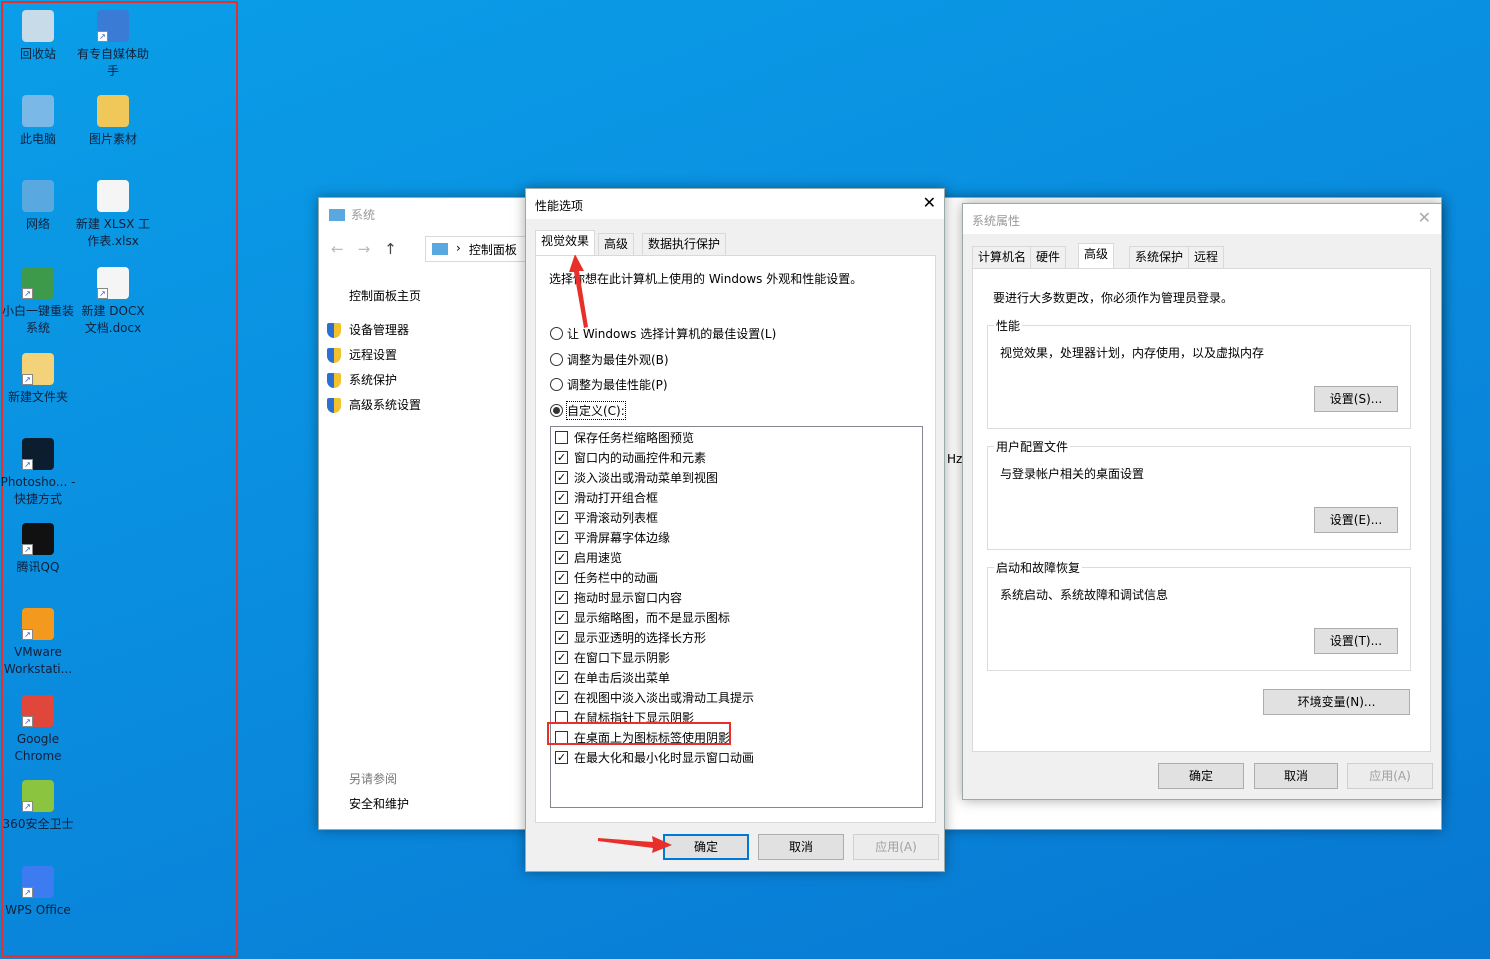  I want to click on tab: 高级, so click(1096, 255).